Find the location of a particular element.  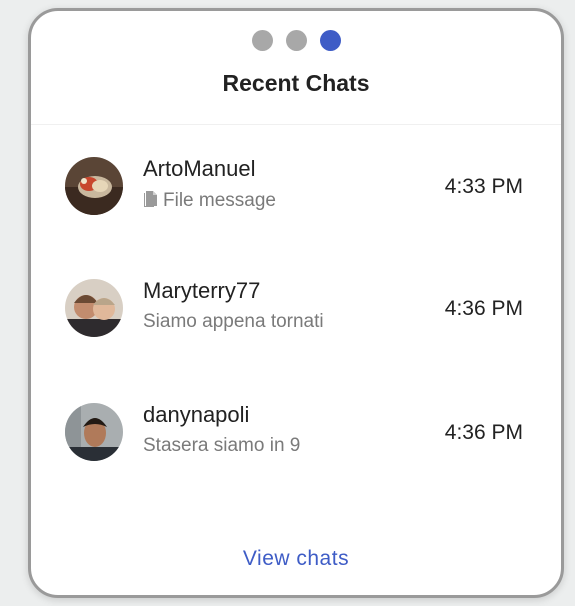

message-preview: Siamo appena tornati is located at coordinates (233, 322).